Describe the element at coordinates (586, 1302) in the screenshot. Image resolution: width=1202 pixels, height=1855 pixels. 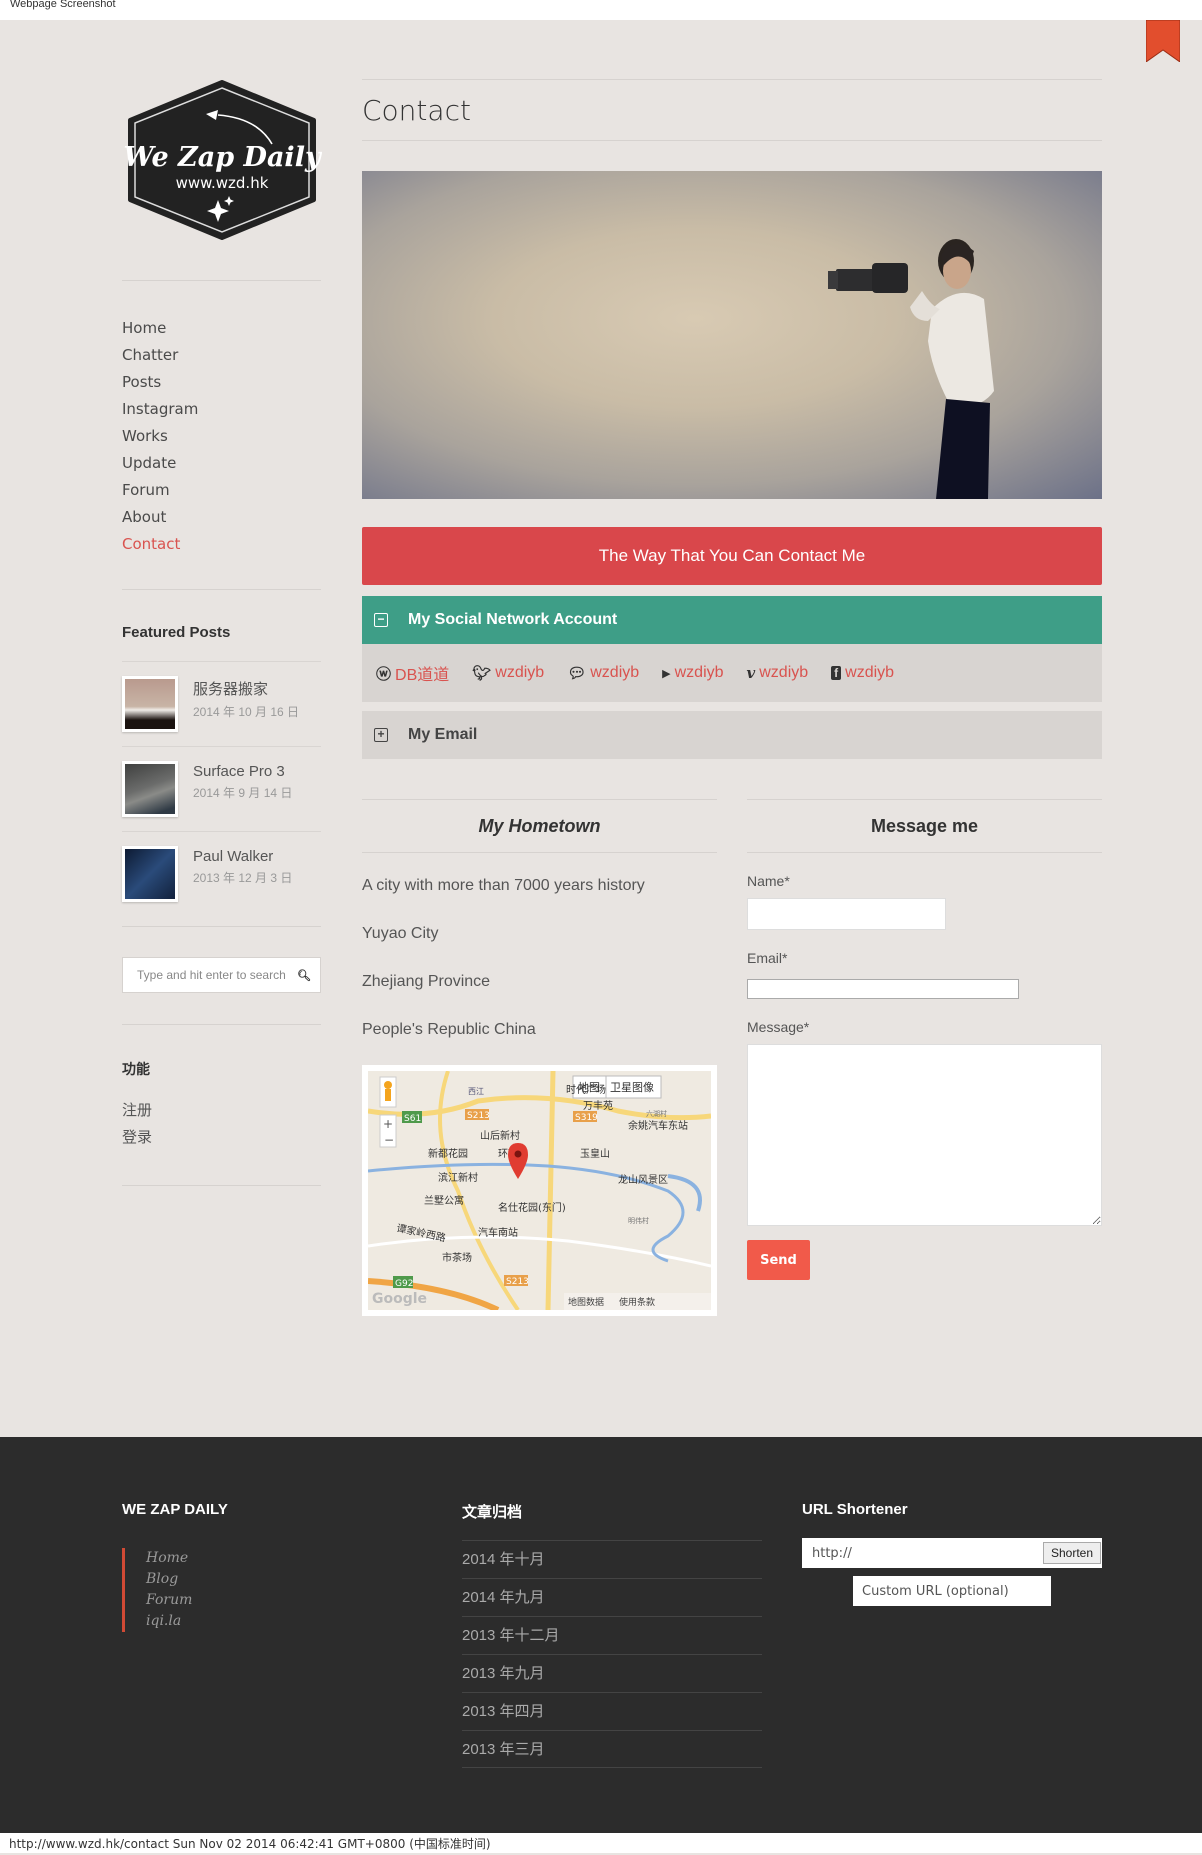
I see `svg-text: 地图数据` at that location.